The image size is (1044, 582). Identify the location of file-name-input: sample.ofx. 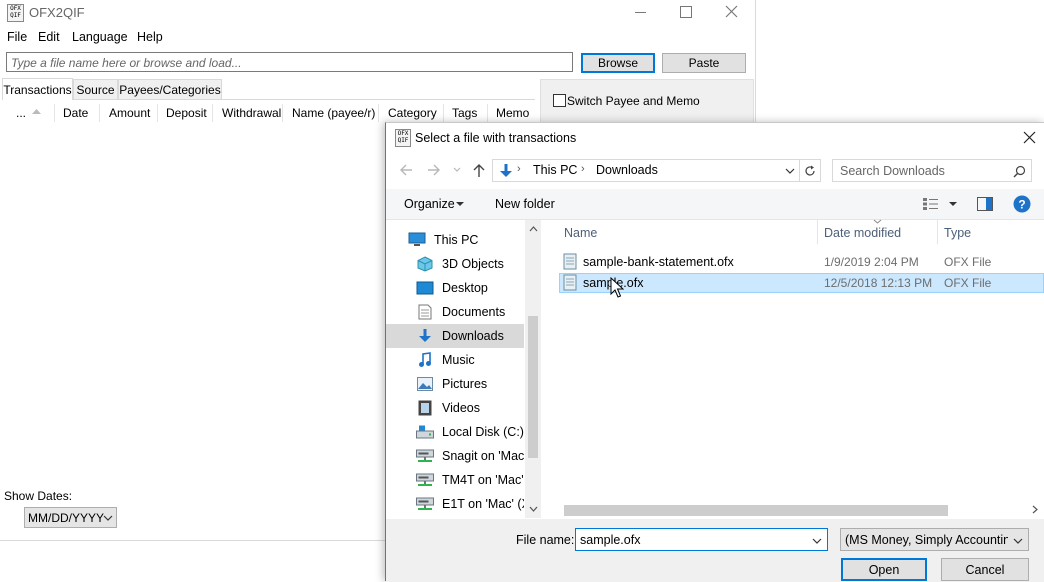
(701, 539).